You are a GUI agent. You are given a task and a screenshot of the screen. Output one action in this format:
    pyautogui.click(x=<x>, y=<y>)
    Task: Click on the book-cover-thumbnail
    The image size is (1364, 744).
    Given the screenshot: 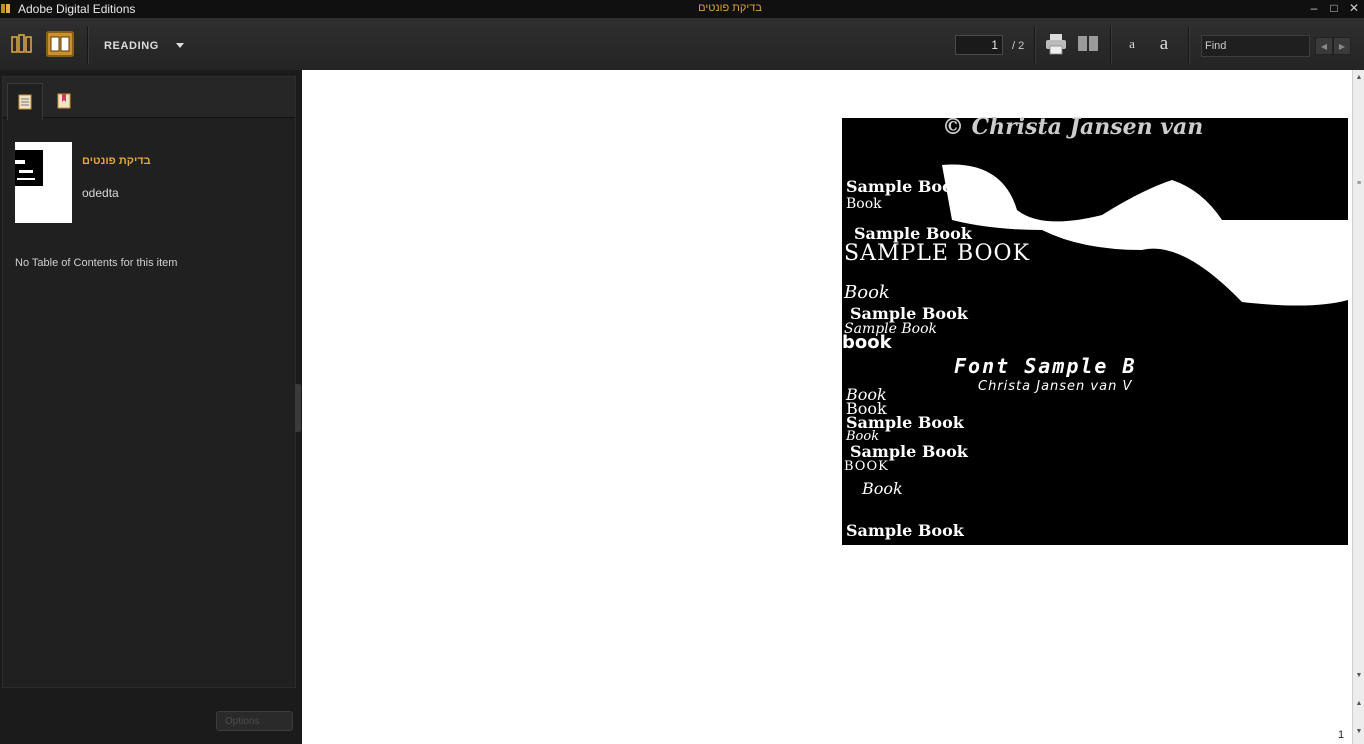 What is the action you would take?
    pyautogui.click(x=43, y=182)
    